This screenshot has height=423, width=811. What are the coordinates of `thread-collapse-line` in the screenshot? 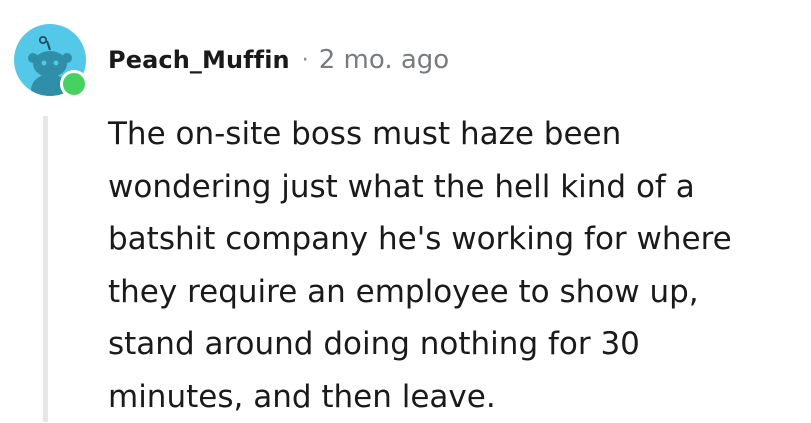 It's located at (45, 269).